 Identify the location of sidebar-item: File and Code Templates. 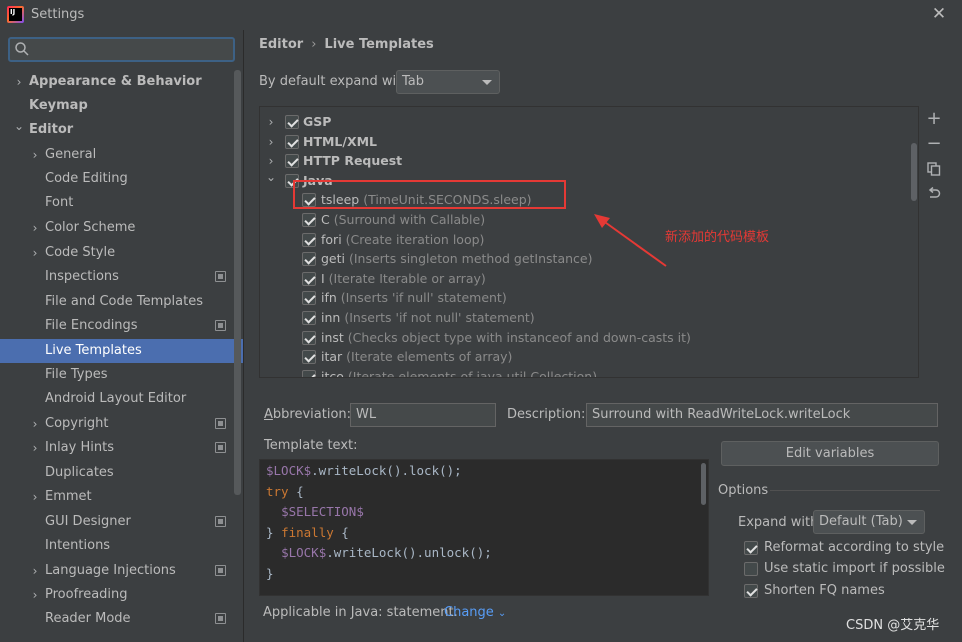
(121, 302).